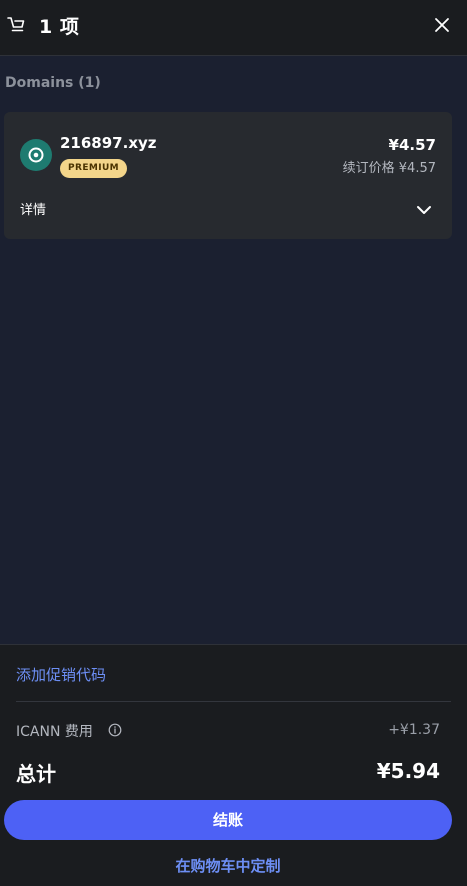 This screenshot has width=467, height=886. Describe the element at coordinates (54, 732) in the screenshot. I see `icann-fee-label: ICANN 费用` at that location.